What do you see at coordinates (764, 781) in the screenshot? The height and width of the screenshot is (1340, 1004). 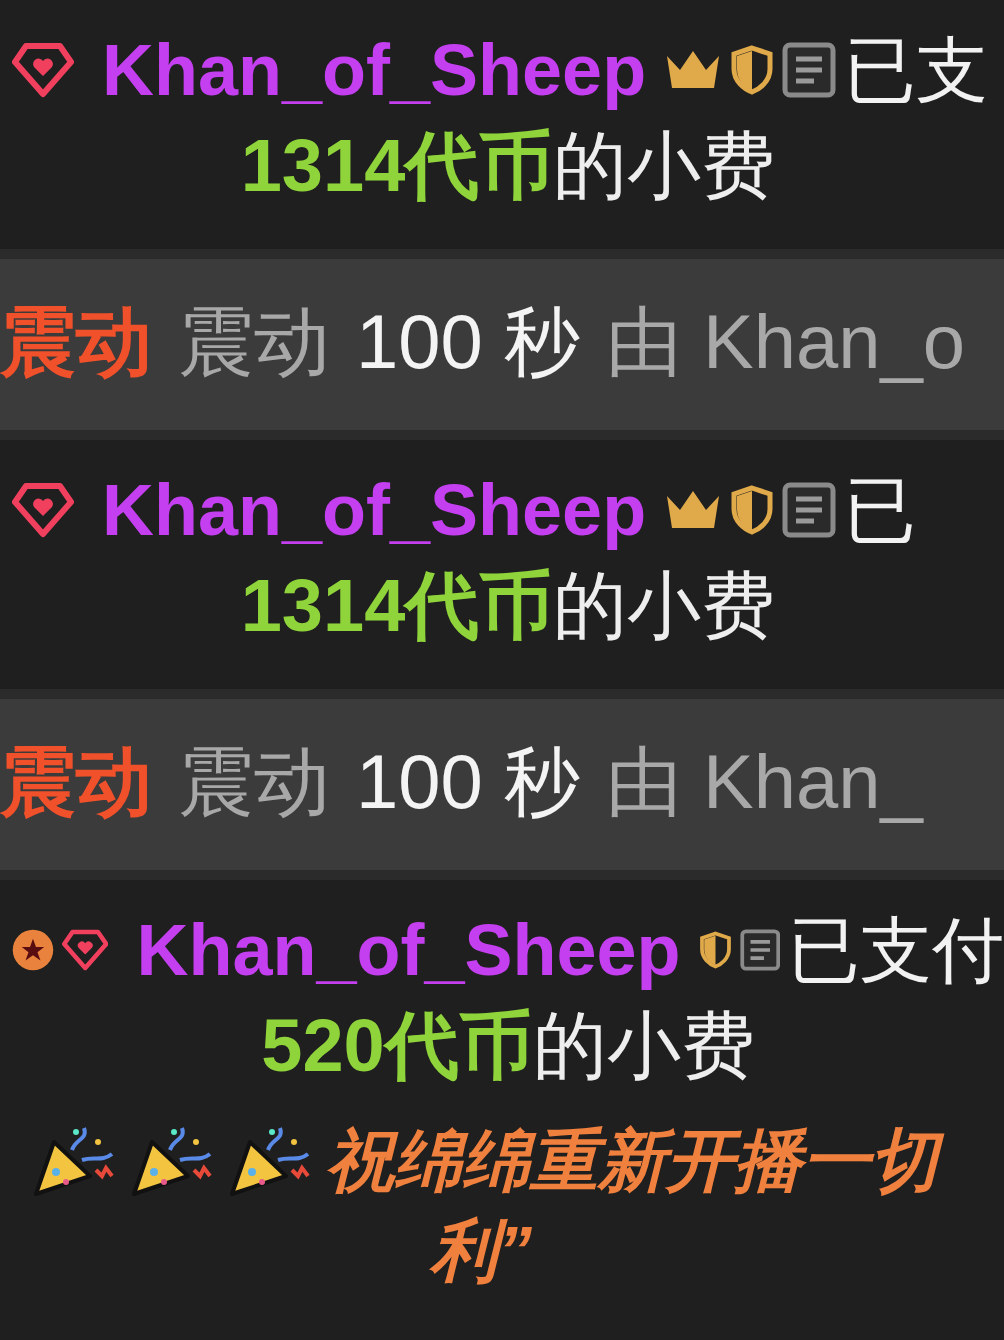 I see `vibration-sender: 由 Khan_` at bounding box center [764, 781].